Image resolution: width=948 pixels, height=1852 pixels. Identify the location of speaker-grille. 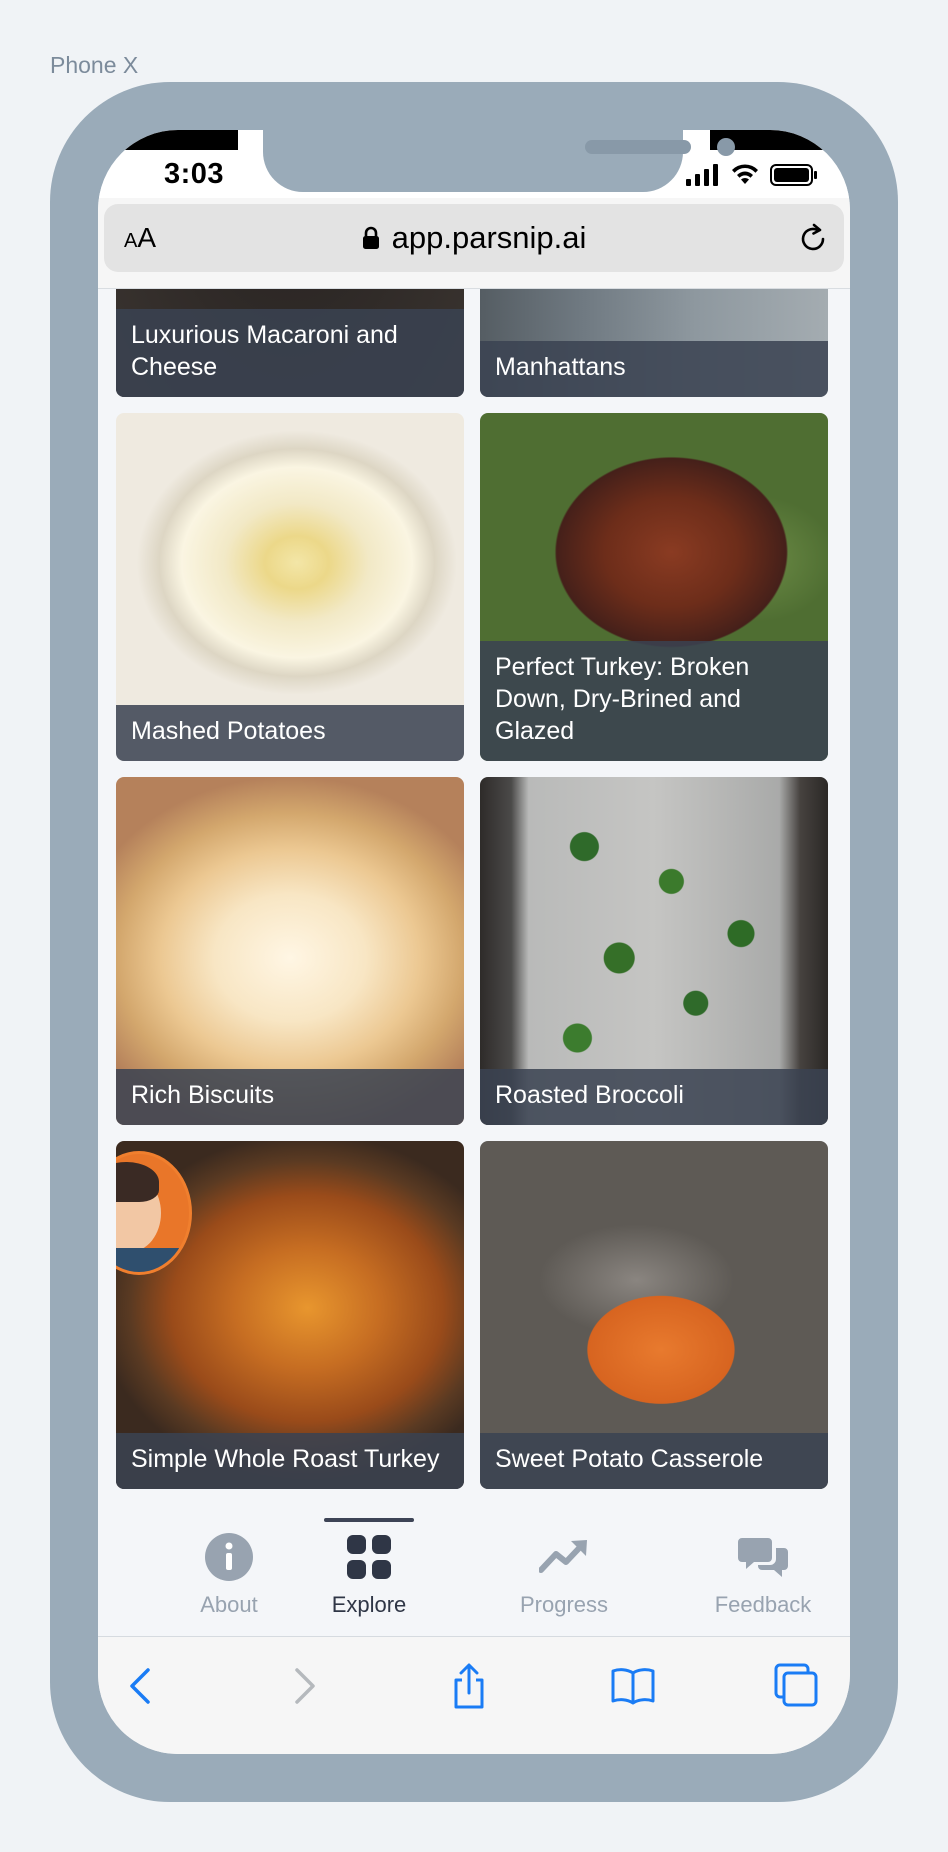
(638, 147).